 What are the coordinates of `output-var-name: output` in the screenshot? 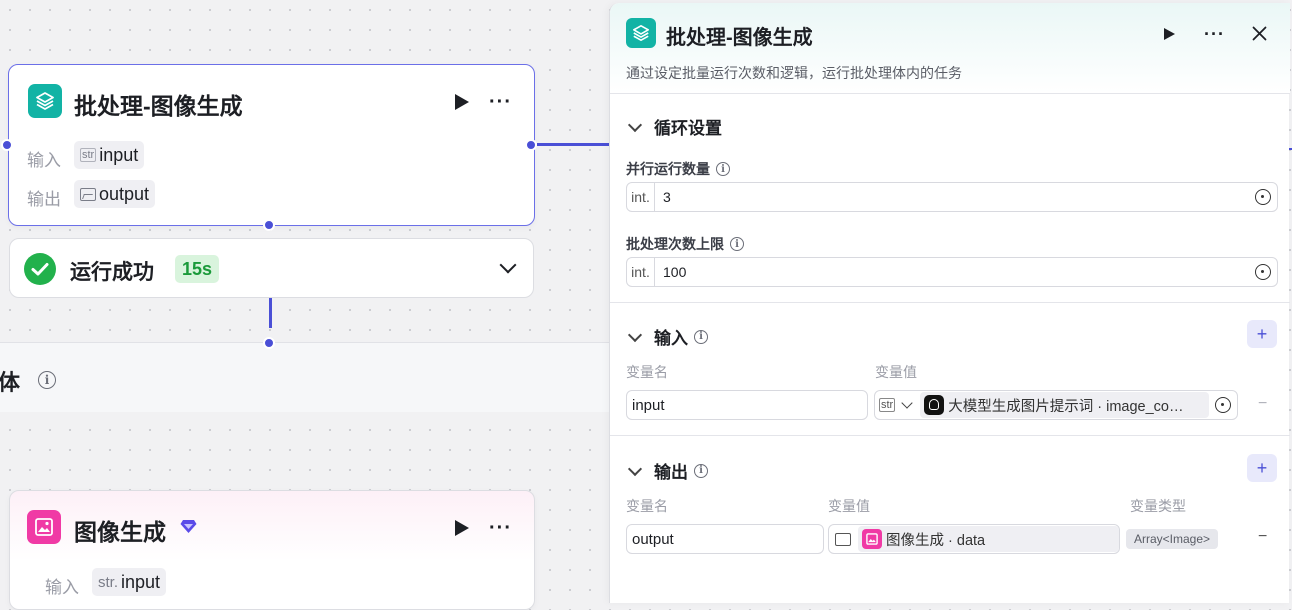 It's located at (124, 193).